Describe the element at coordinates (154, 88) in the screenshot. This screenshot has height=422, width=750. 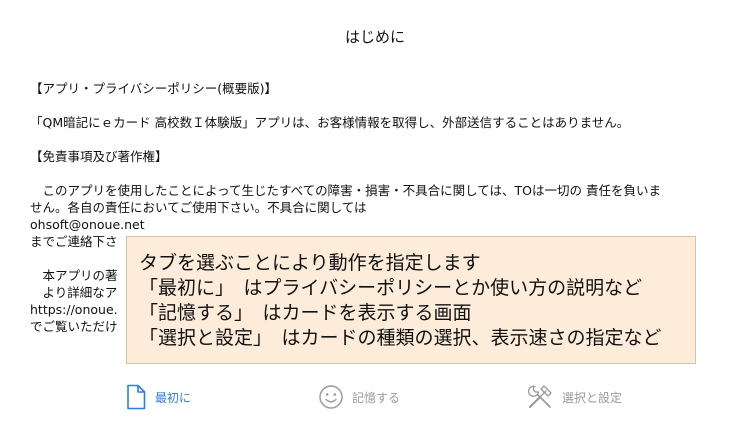
I see `privacy-heading: 【アプリ・プライバシーポリシー(概要版)】` at that location.